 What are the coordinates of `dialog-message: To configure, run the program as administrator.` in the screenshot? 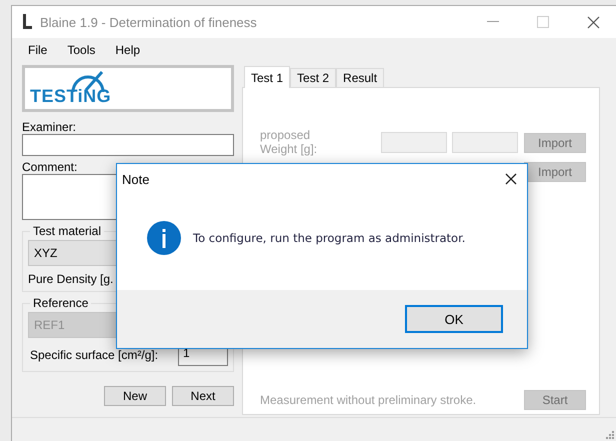 It's located at (329, 238).